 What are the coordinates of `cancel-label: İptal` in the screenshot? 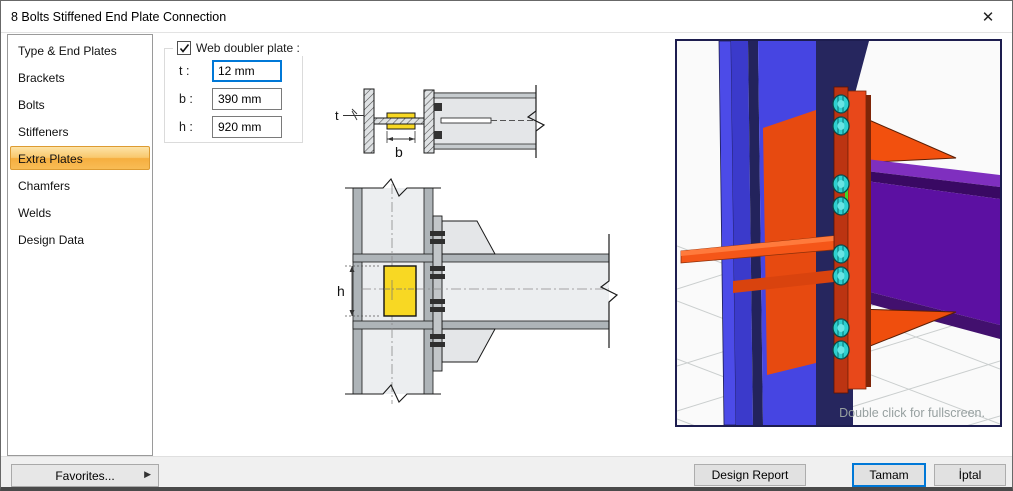 It's located at (970, 475).